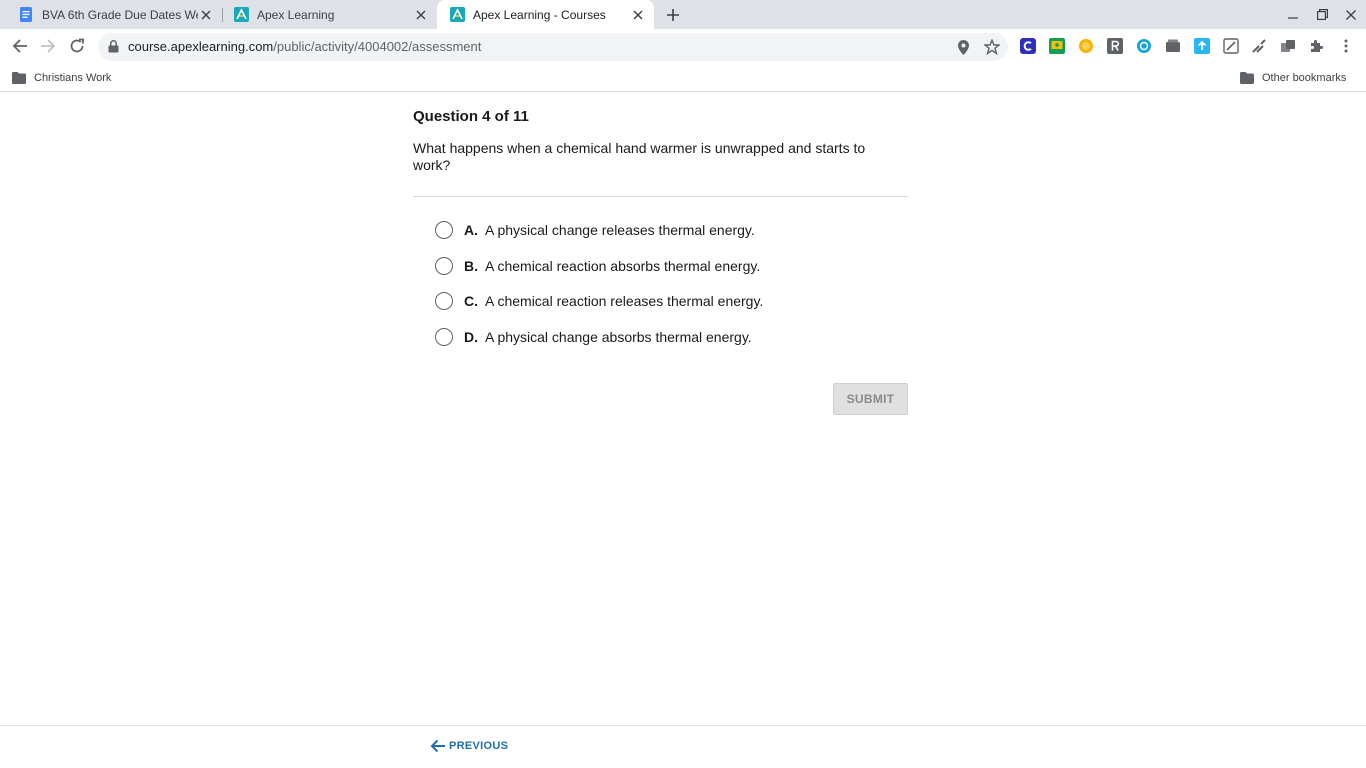  Describe the element at coordinates (1115, 46) in the screenshot. I see `extension-r-icon` at that location.